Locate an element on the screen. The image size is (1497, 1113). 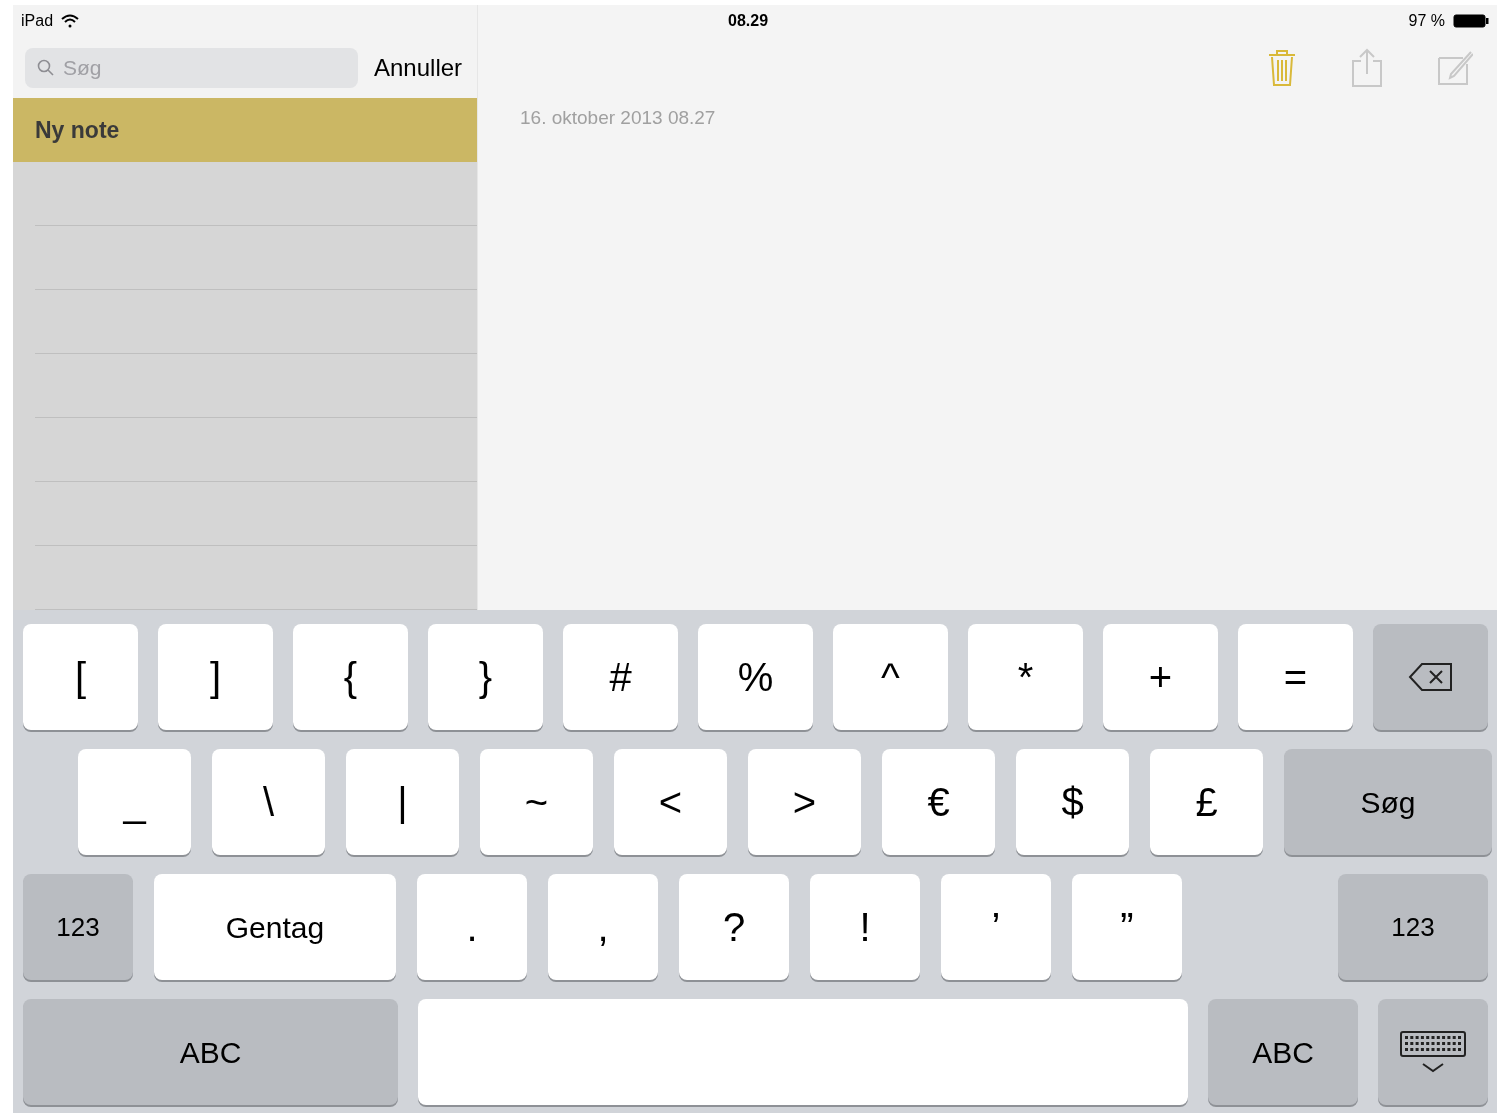
hide-keyboard-key is located at coordinates (1433, 1052).